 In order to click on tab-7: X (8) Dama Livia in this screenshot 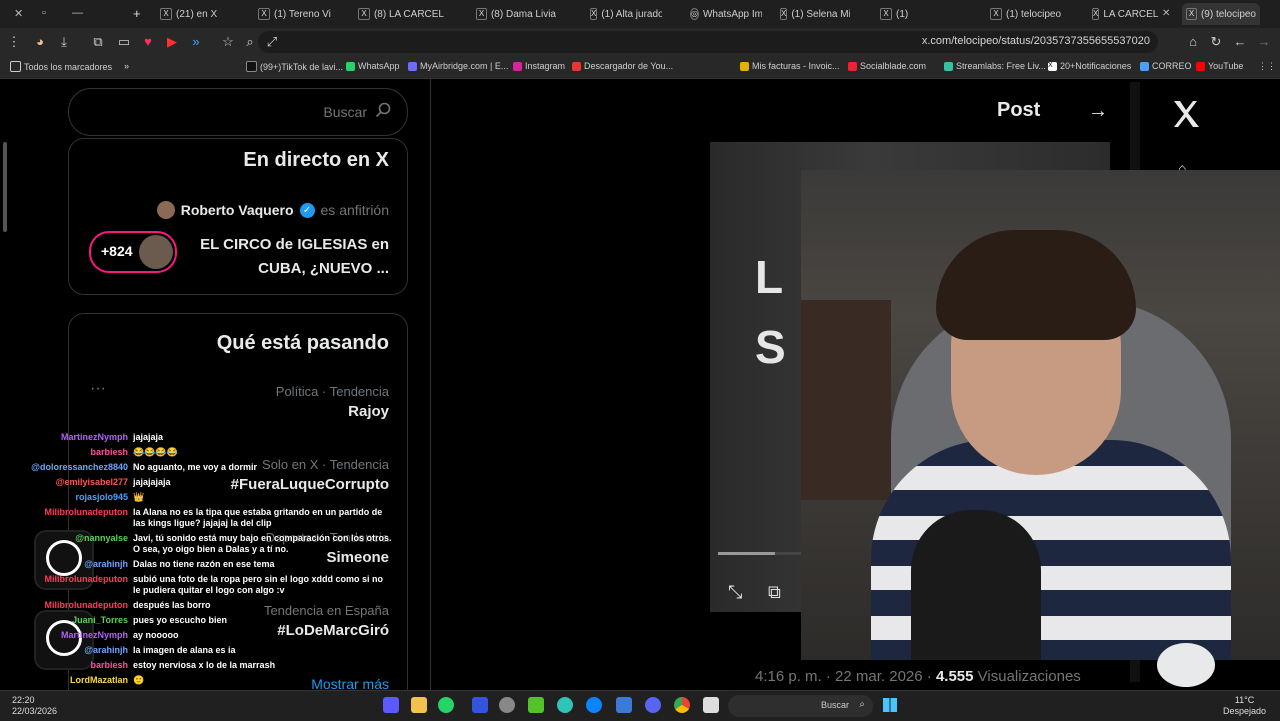, I will do `click(516, 14)`.